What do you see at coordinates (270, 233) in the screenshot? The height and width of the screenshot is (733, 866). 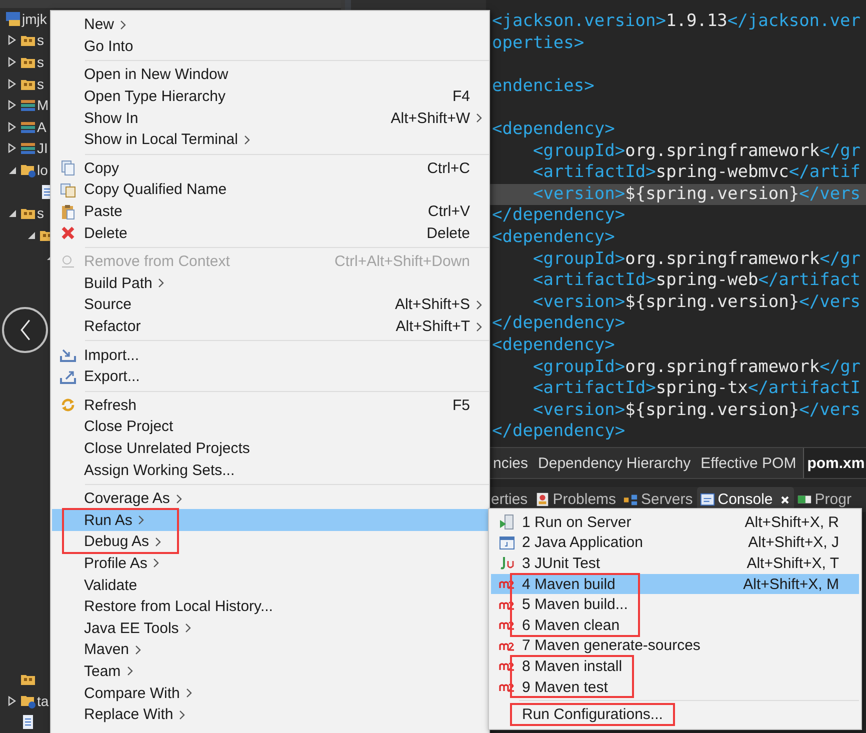 I see `menu-item: Delete Delete` at bounding box center [270, 233].